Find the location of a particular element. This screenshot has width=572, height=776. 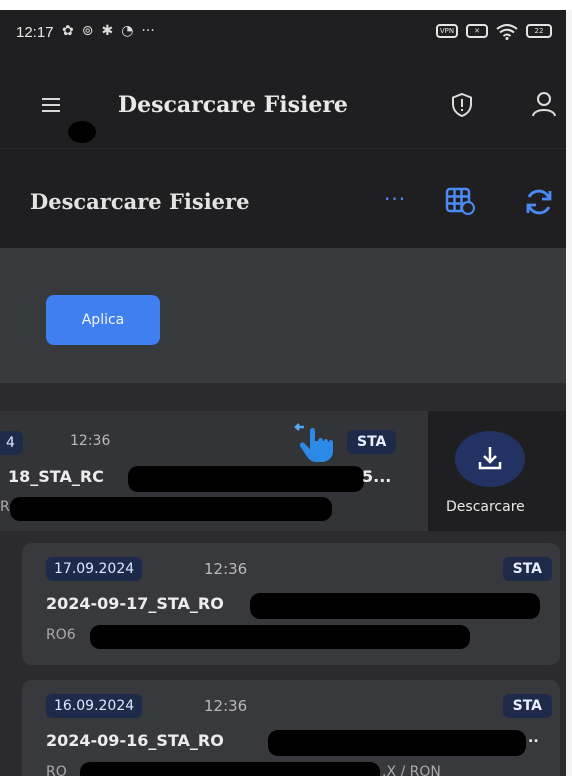

download-icon is located at coordinates (490, 458).